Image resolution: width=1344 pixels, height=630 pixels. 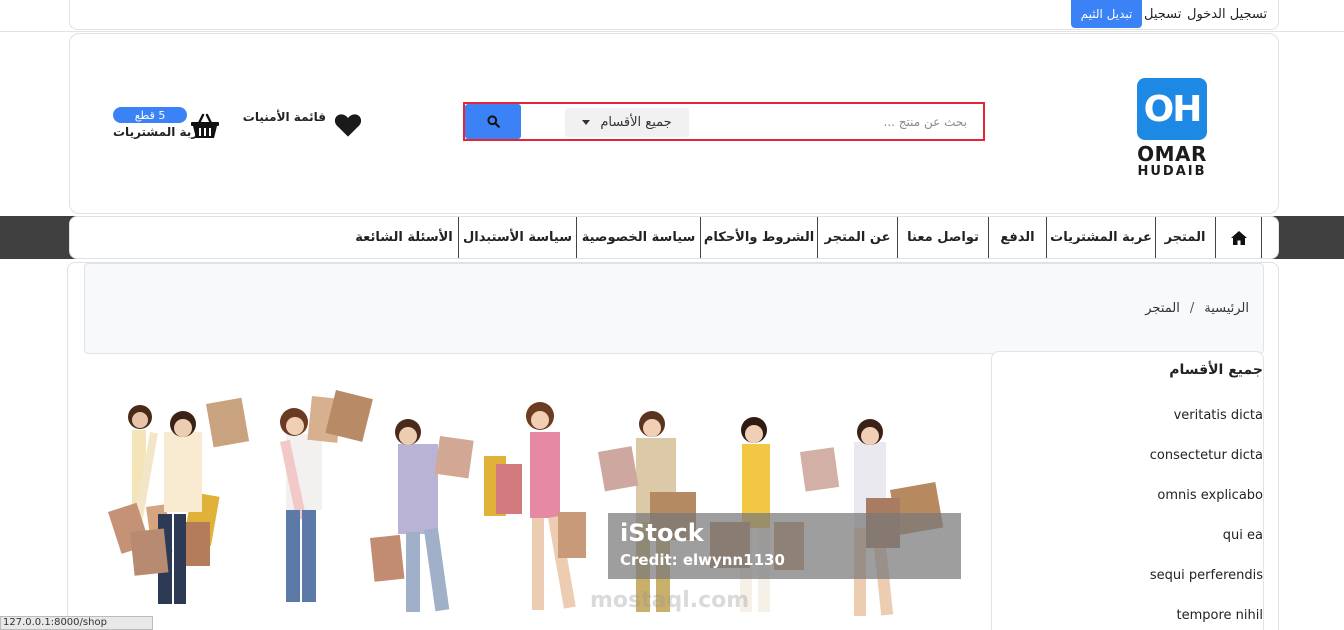 I want to click on search-bar: جميع الأقسام, so click(x=724, y=121).